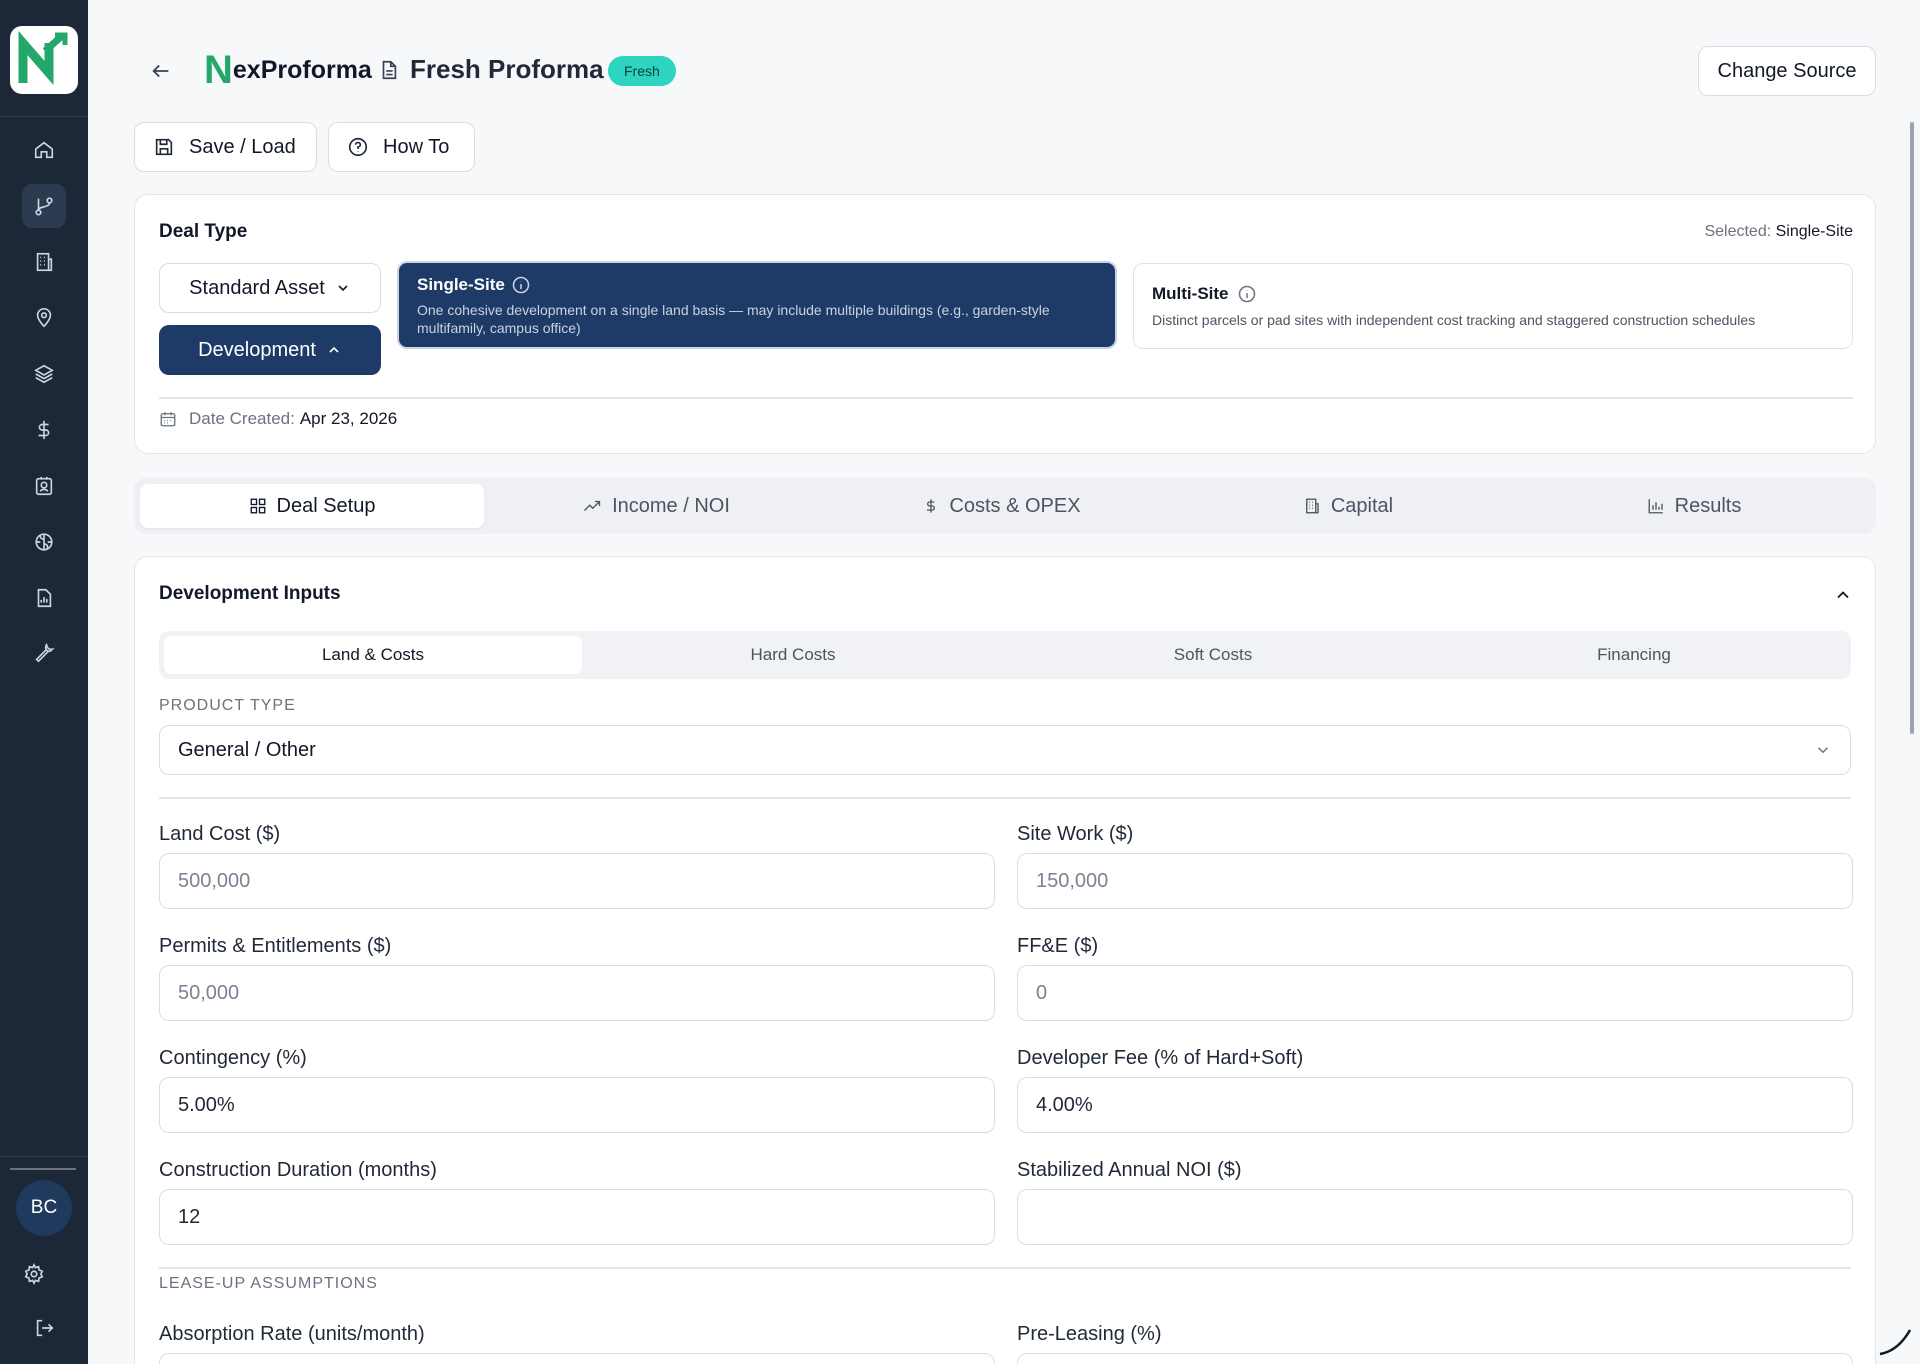  Describe the element at coordinates (1435, 993) in the screenshot. I see `ffe-input: 0` at that location.